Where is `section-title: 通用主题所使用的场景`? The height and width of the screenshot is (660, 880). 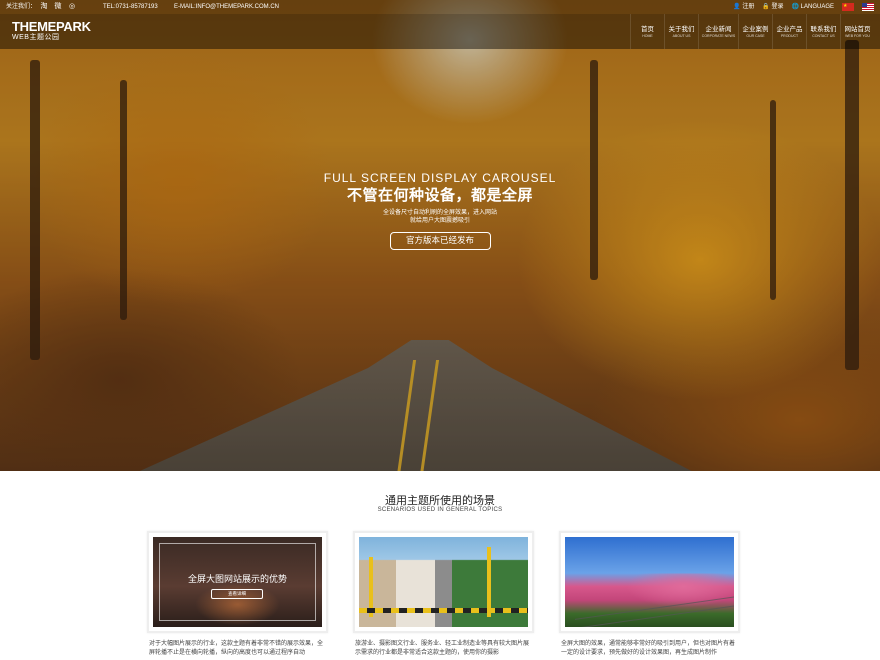
section-title: 通用主题所使用的场景 is located at coordinates (440, 501).